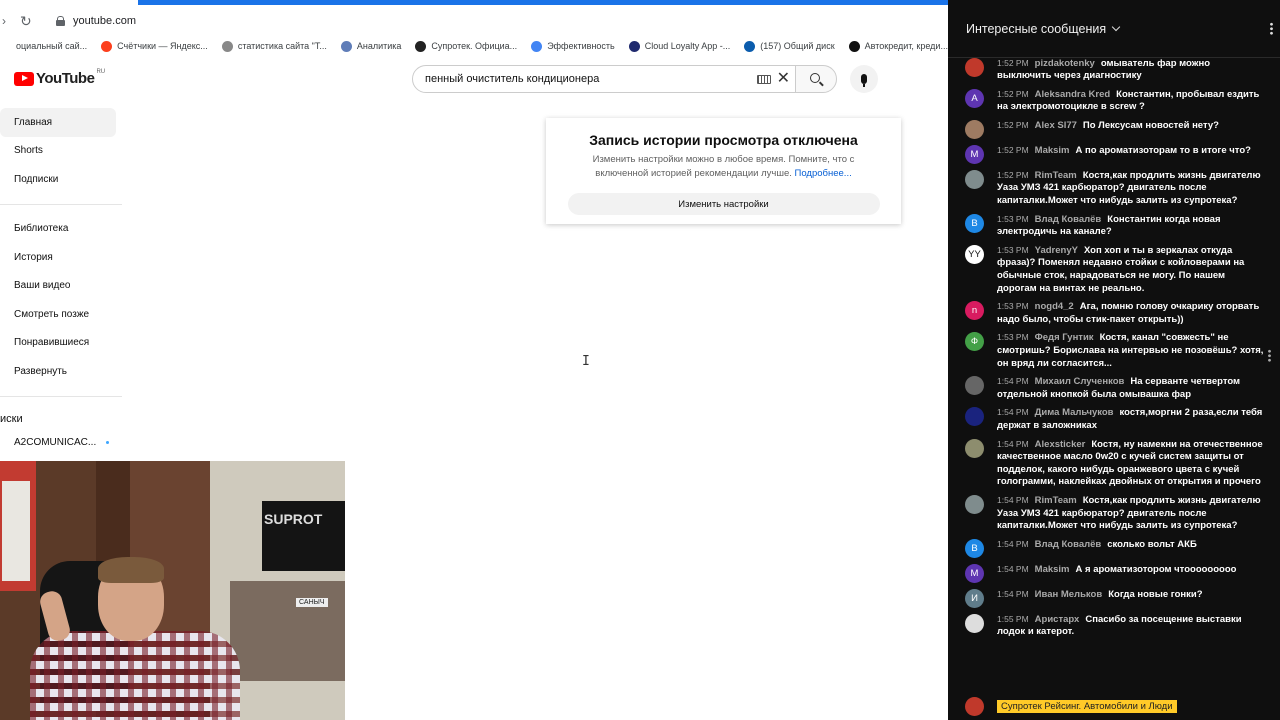 Image resolution: width=1280 pixels, height=720 pixels. I want to click on more-options-icon, so click(1271, 28).